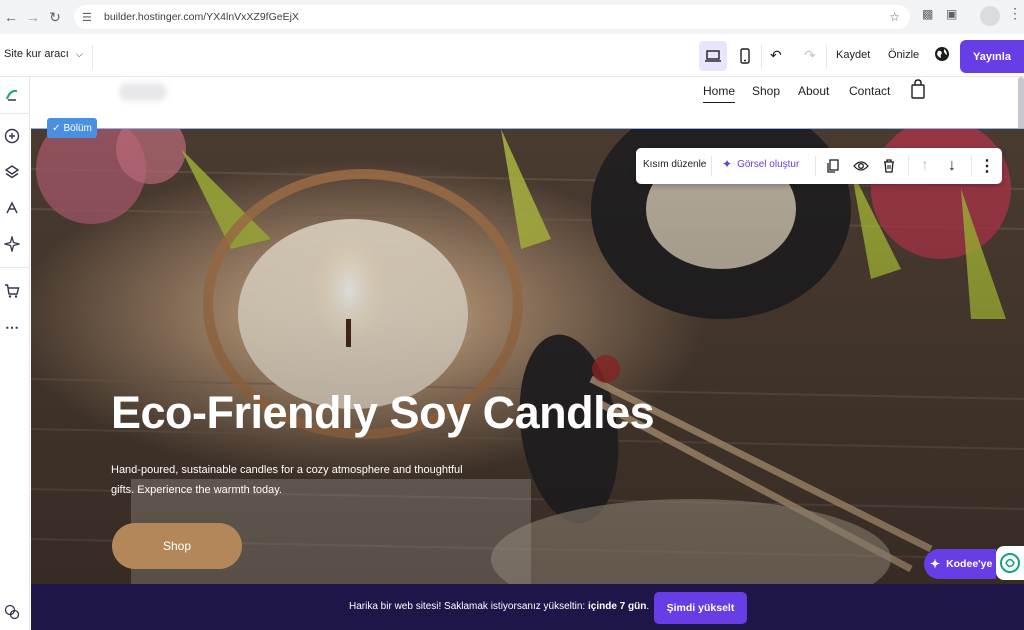 This screenshot has width=1024, height=630. I want to click on nav-link-contact: Contact, so click(869, 91).